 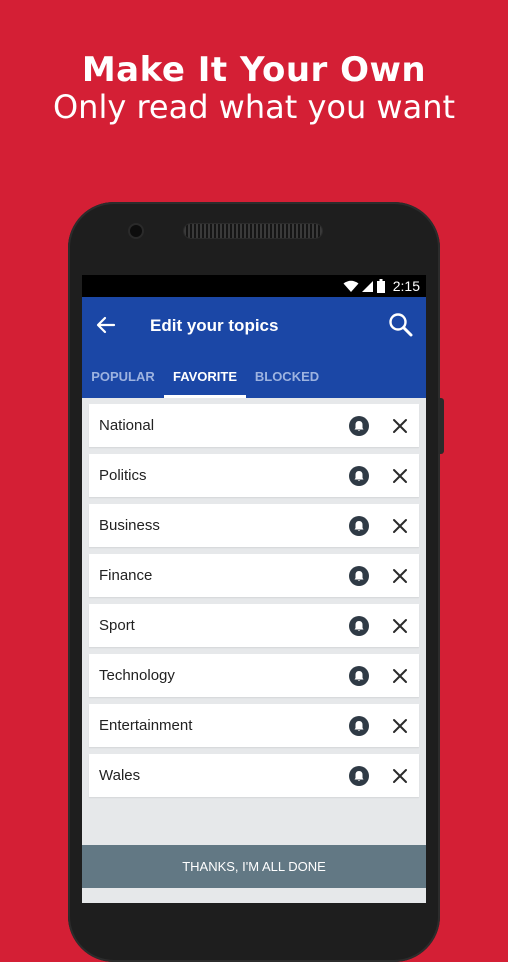 I want to click on tab-favorite: FAVORITE, so click(x=205, y=377).